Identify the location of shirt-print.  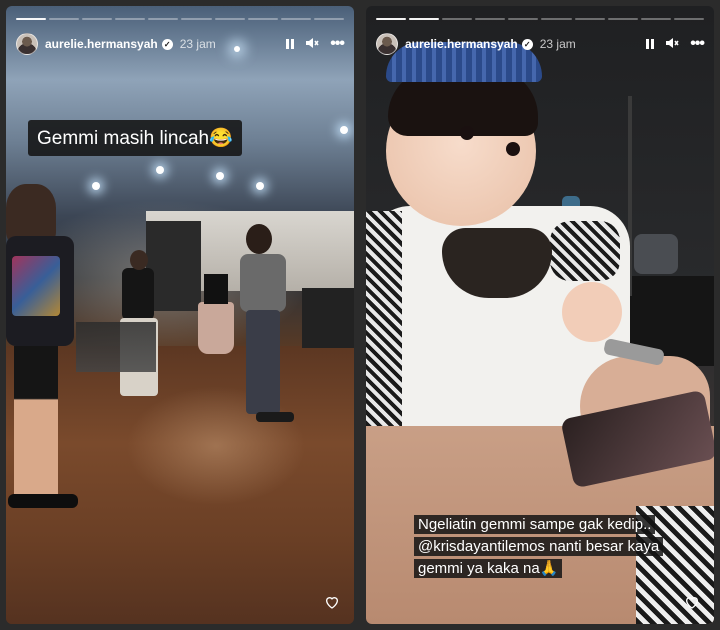
(36, 286).